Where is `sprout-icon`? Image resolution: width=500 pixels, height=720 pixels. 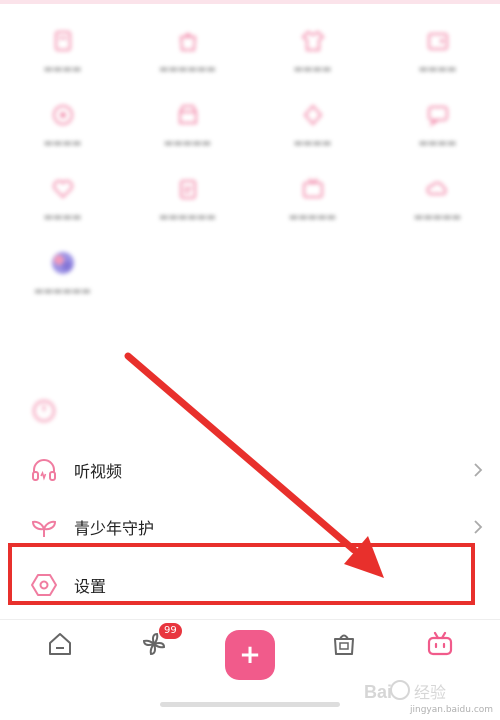 sprout-icon is located at coordinates (44, 528).